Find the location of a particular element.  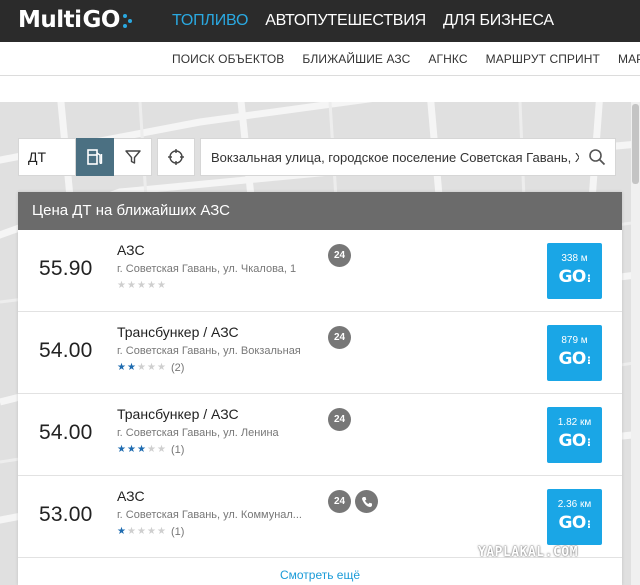

station-address: г. Советская Гавань, ул. Ленина is located at coordinates (198, 433).